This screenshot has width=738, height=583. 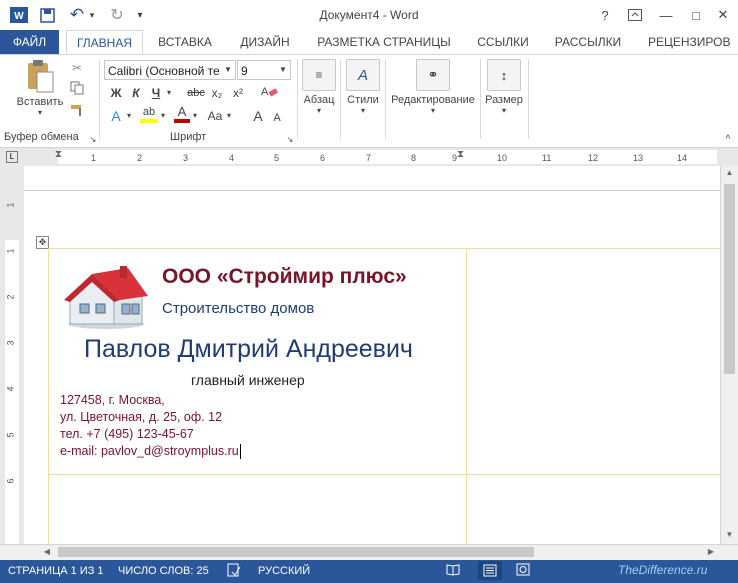 I want to click on format-painter-icon, so click(x=77, y=112).